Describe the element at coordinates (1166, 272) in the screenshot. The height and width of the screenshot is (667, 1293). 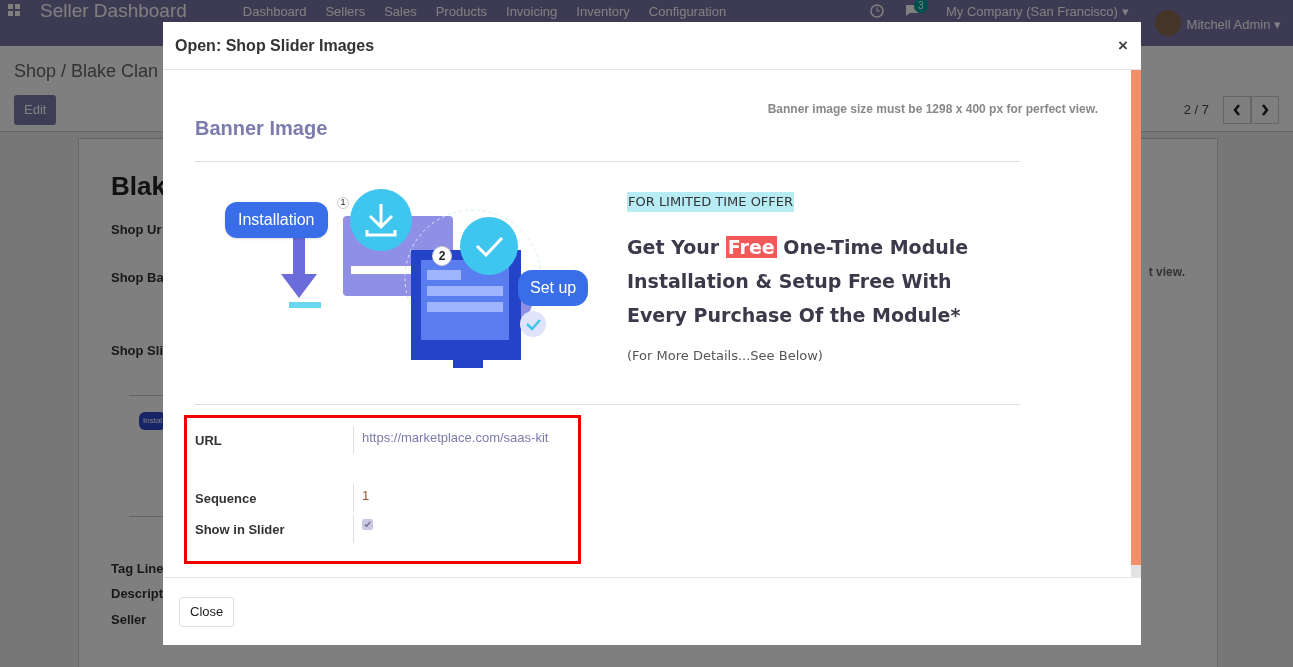
I see `note-text: t view.` at that location.